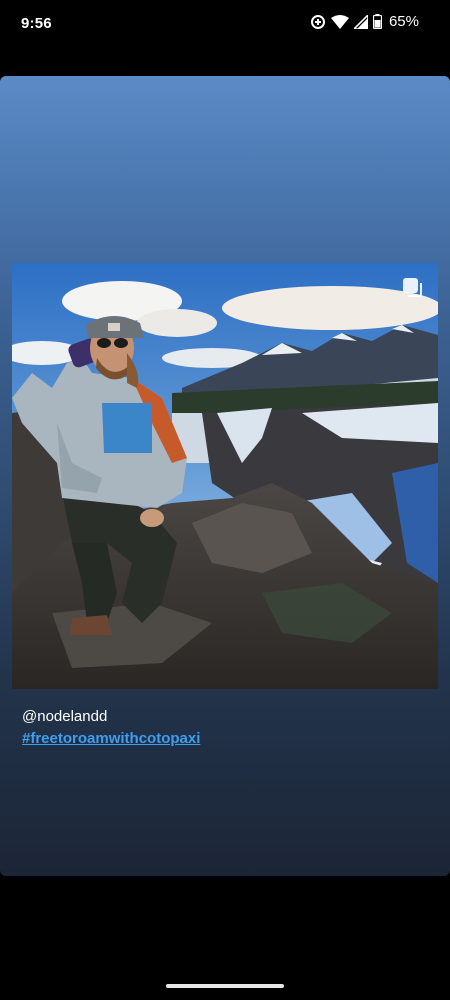 Image resolution: width=450 pixels, height=1000 pixels. Describe the element at coordinates (225, 24) in the screenshot. I see `status-bar: 9:56 65%` at that location.